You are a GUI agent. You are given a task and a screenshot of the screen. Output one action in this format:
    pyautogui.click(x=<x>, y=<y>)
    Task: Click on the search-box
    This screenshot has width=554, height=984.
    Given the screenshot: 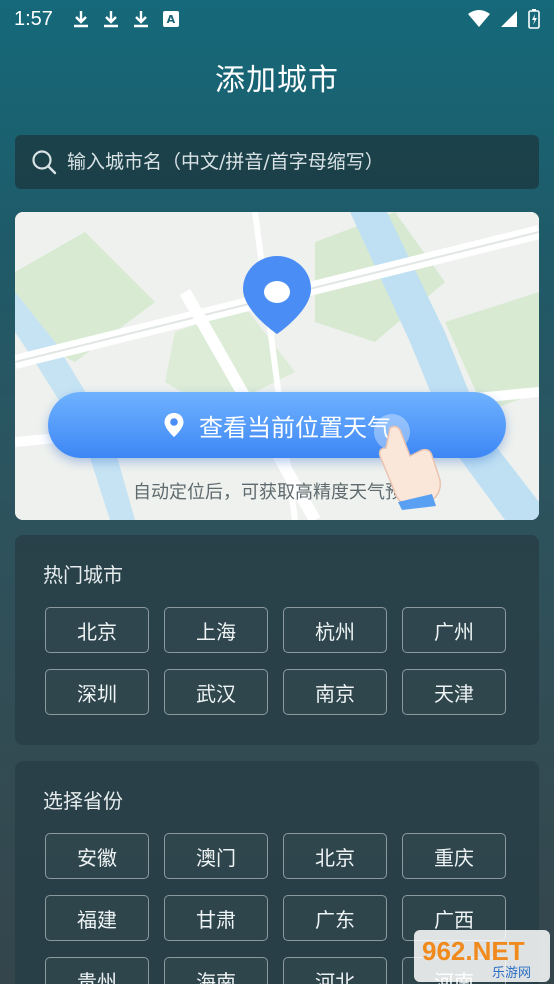 What is the action you would take?
    pyautogui.click(x=277, y=162)
    